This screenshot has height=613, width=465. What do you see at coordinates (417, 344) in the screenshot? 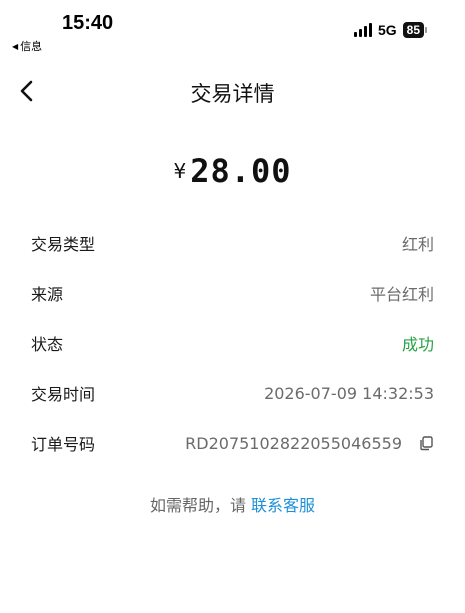
I see `status-value: 成功` at bounding box center [417, 344].